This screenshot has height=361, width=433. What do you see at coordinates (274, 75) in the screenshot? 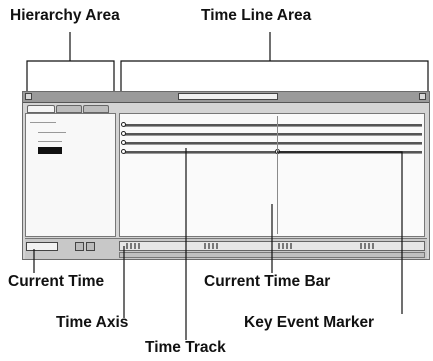
I see `time-line-area-bracket` at bounding box center [274, 75].